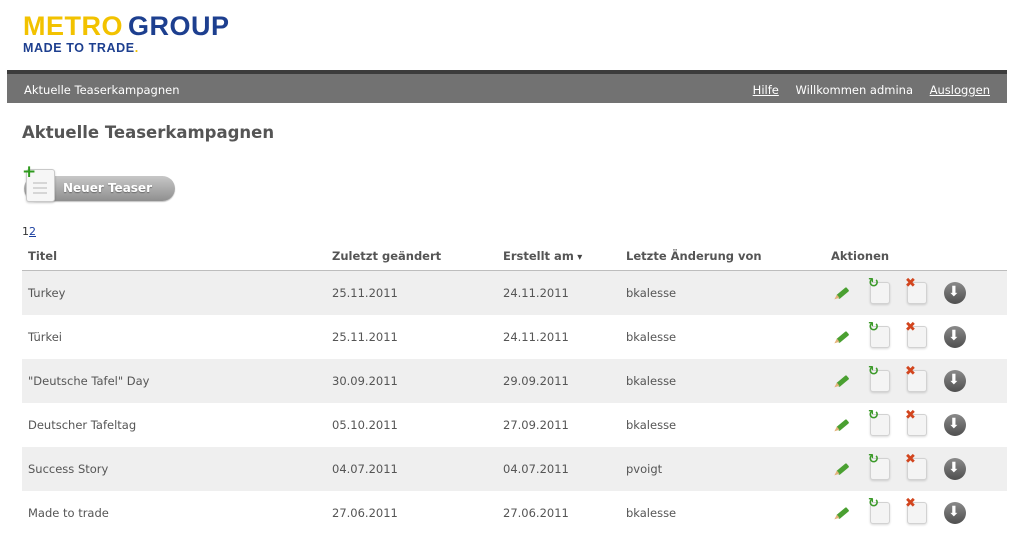 This screenshot has width=1026, height=536. What do you see at coordinates (365, 425) in the screenshot?
I see `cell-zuletzt: 05.10.2011` at bounding box center [365, 425].